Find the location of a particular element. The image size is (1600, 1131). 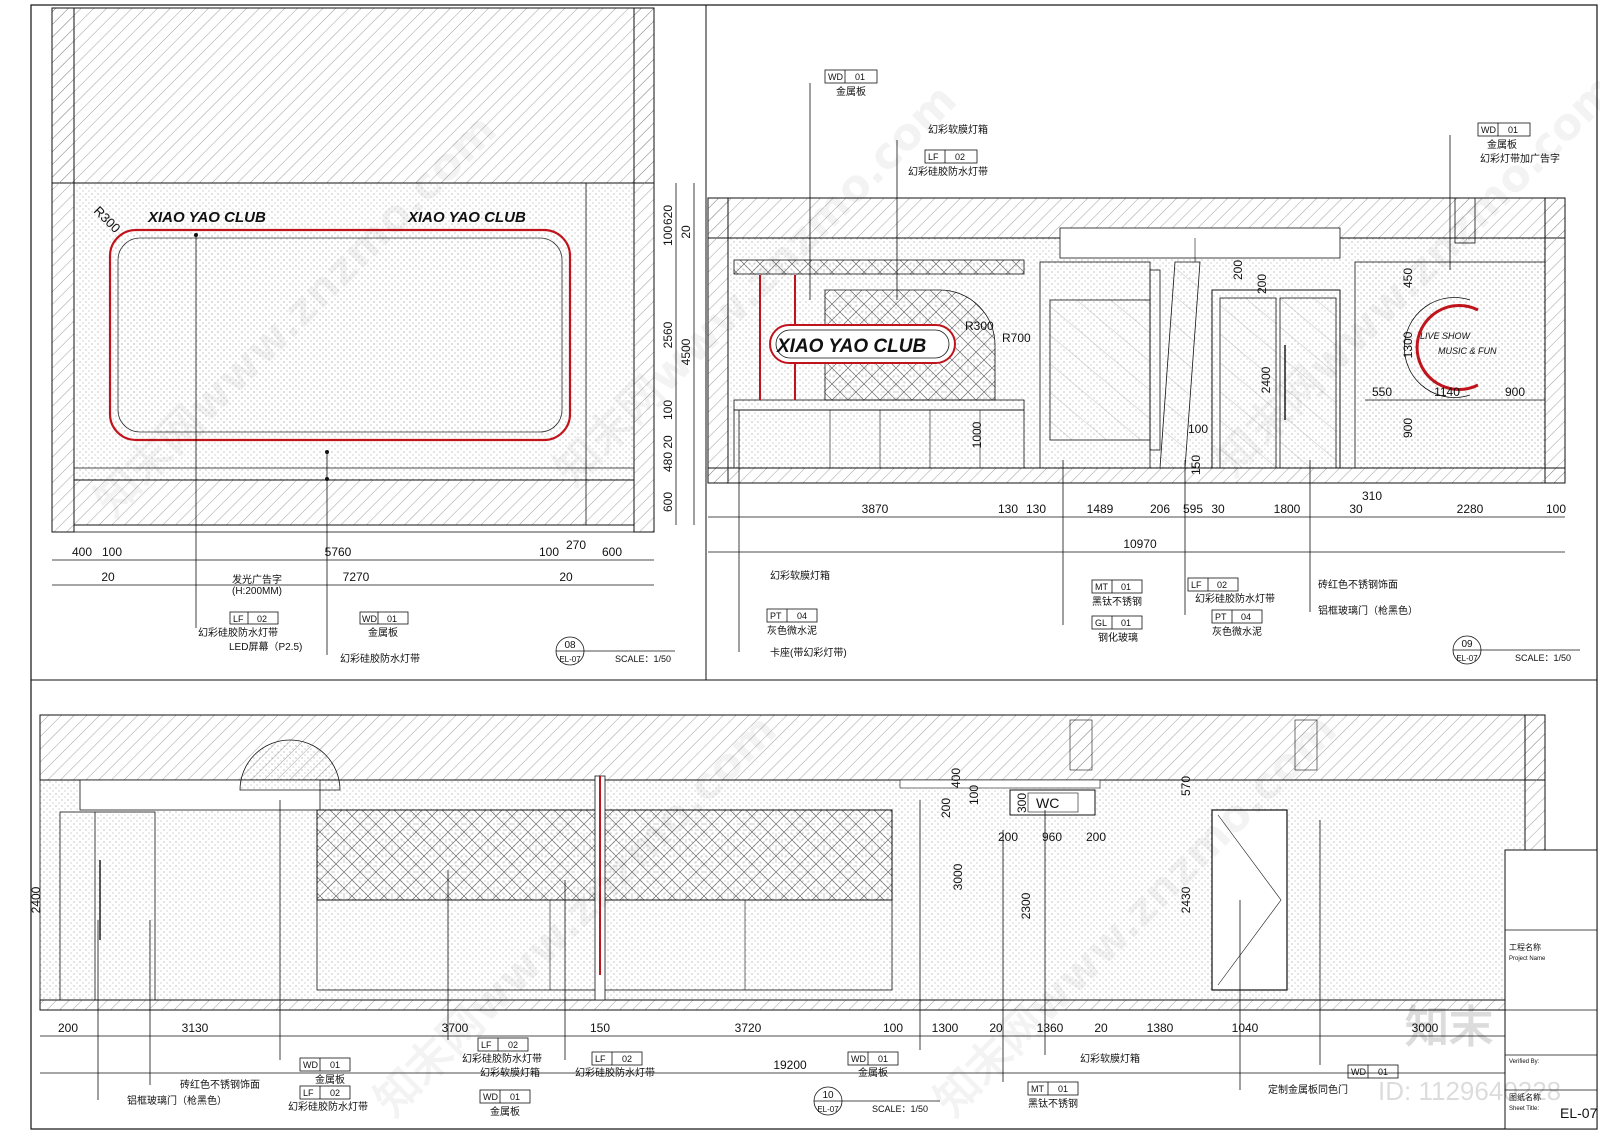

p09-tag-lf-bottom: LF 02 幻彩硅胶防水灯带 is located at coordinates (1231, 591).